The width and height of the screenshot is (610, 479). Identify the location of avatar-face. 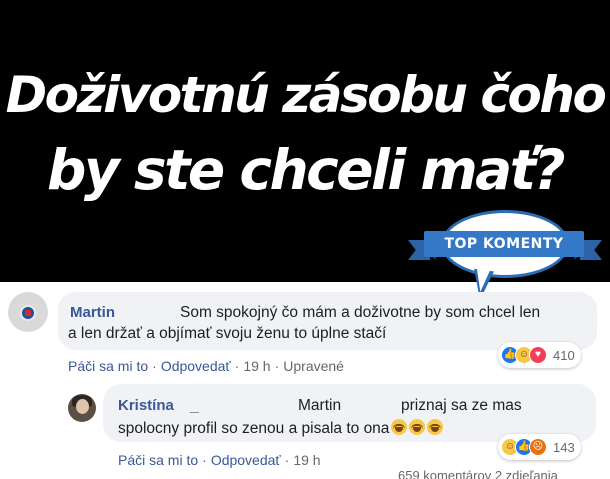
(82, 406).